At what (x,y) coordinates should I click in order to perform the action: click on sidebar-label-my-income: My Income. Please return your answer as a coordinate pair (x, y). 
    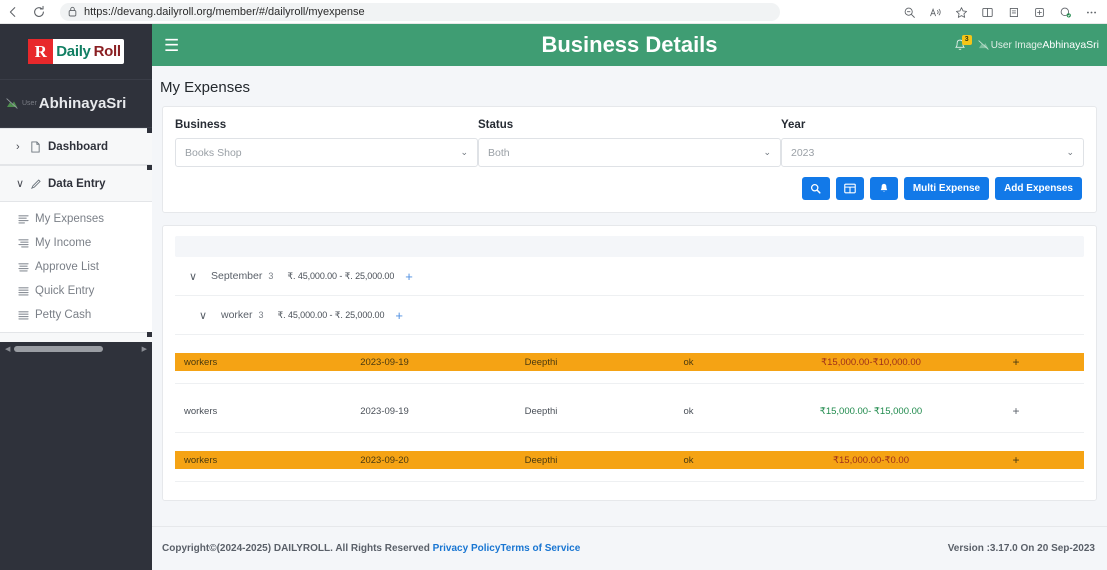
    Looking at the image, I should click on (63, 243).